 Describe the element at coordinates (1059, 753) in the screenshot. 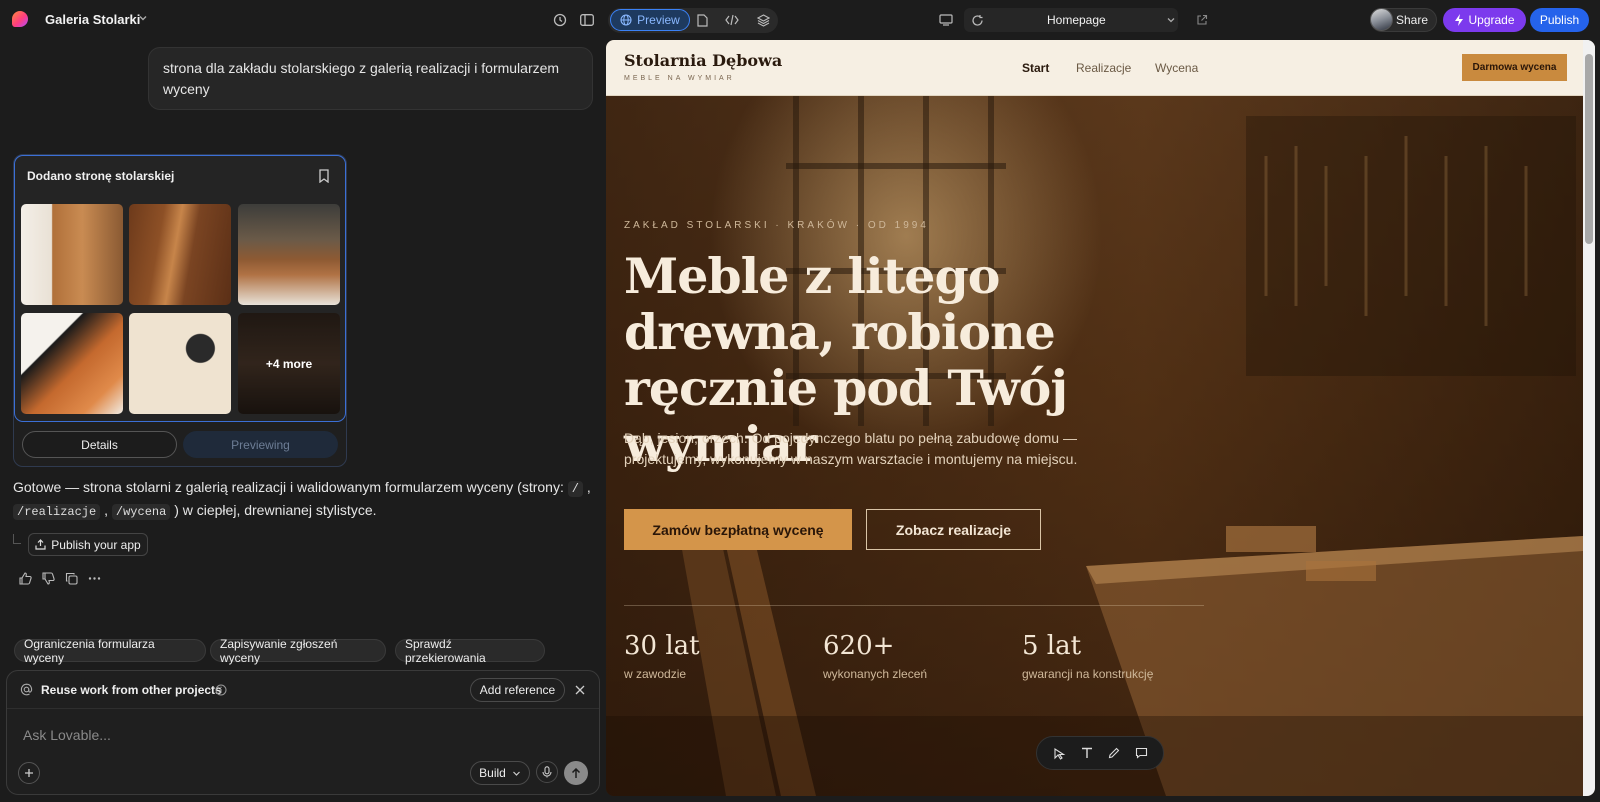

I see `select-element-icon` at that location.